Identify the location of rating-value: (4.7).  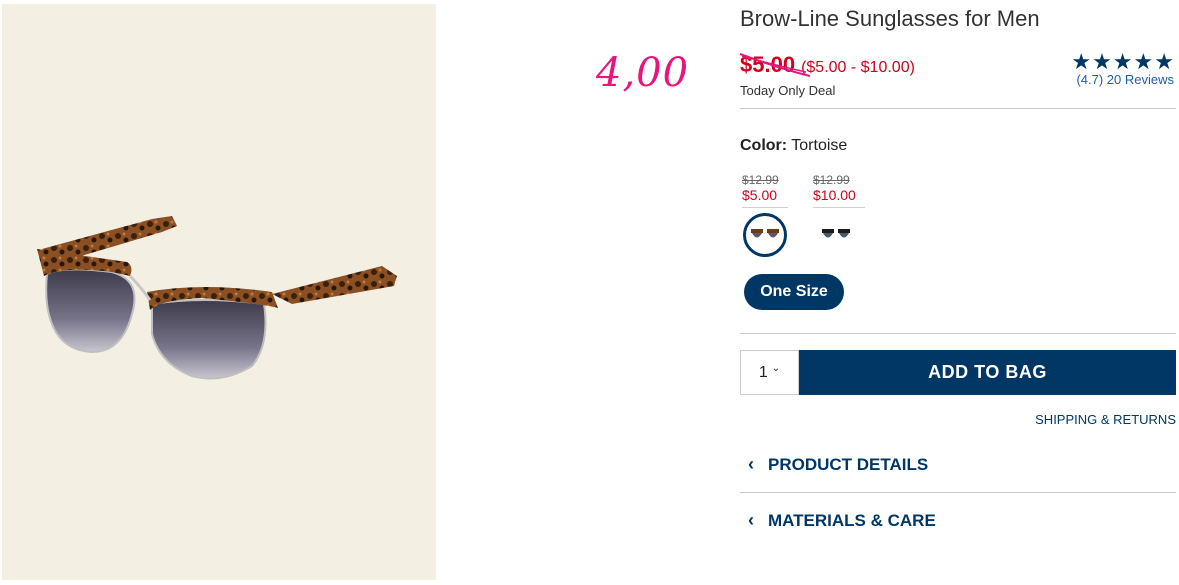
(1090, 79).